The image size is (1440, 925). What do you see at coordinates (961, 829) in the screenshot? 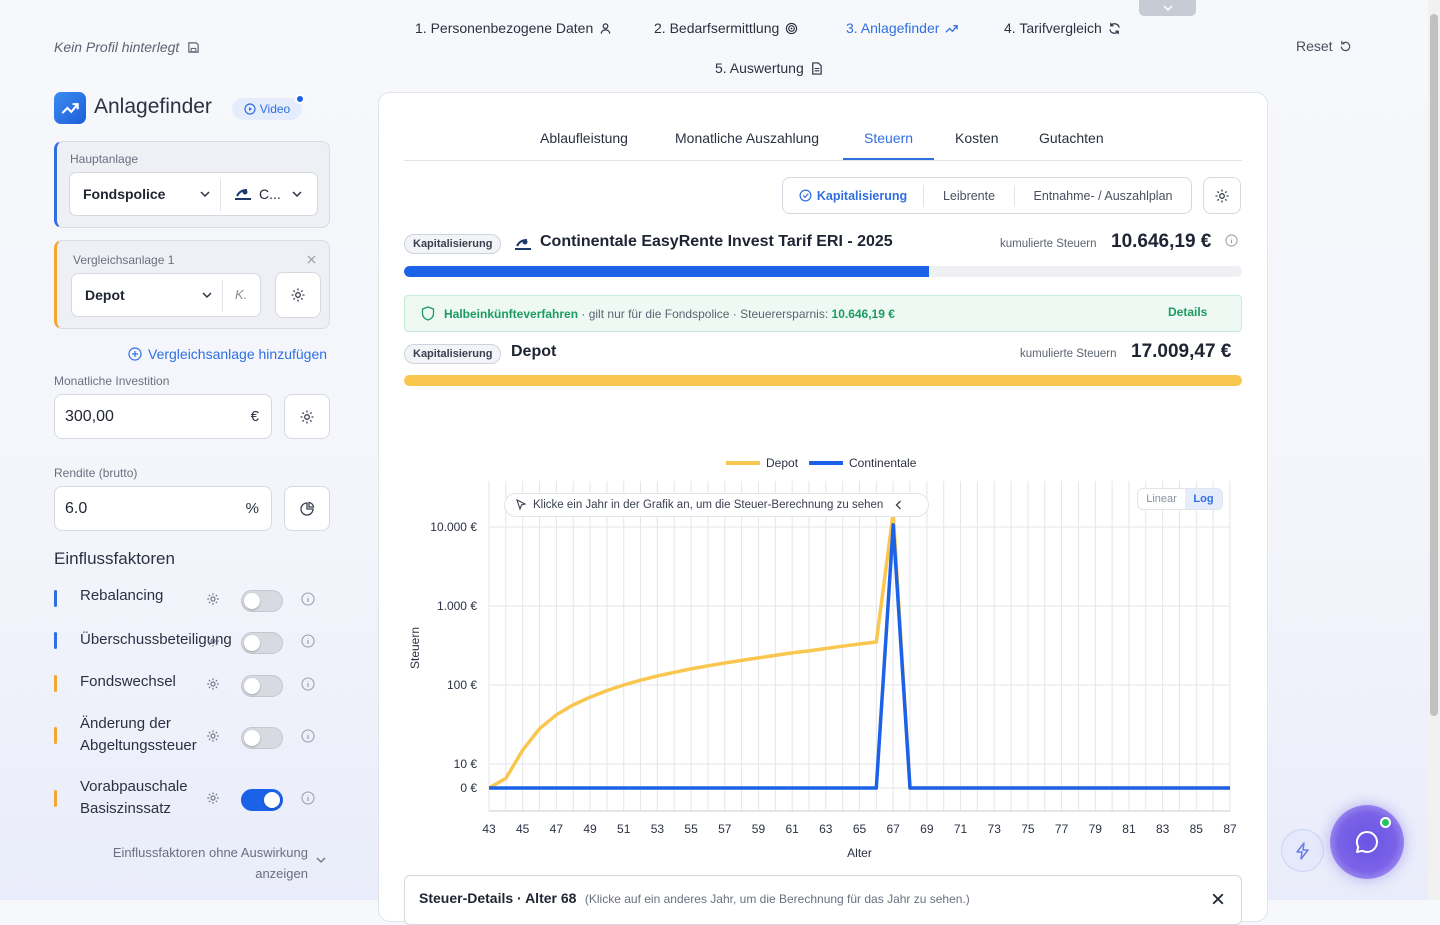
I see `x-tick-label: 71` at bounding box center [961, 829].